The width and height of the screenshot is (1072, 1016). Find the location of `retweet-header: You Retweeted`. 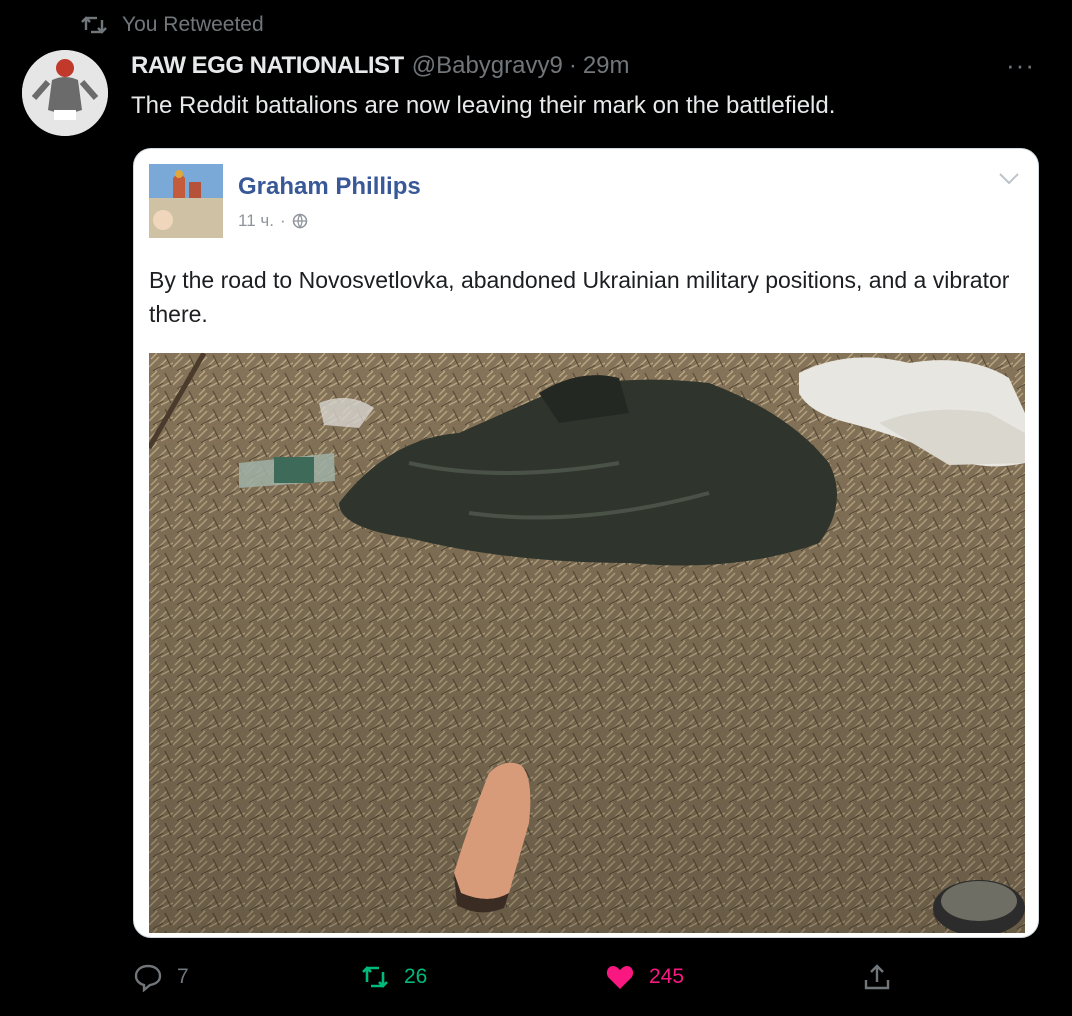

retweet-header: You Retweeted is located at coordinates (172, 25).